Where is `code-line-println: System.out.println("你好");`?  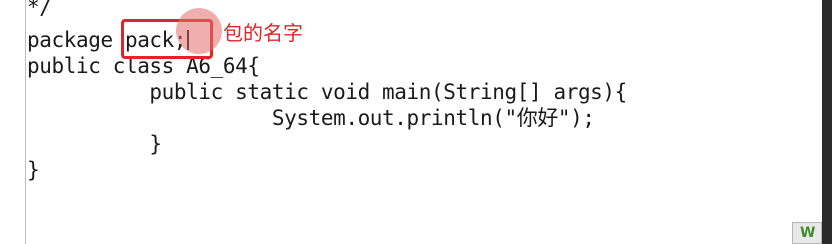 code-line-println: System.out.println("你好"); is located at coordinates (311, 118).